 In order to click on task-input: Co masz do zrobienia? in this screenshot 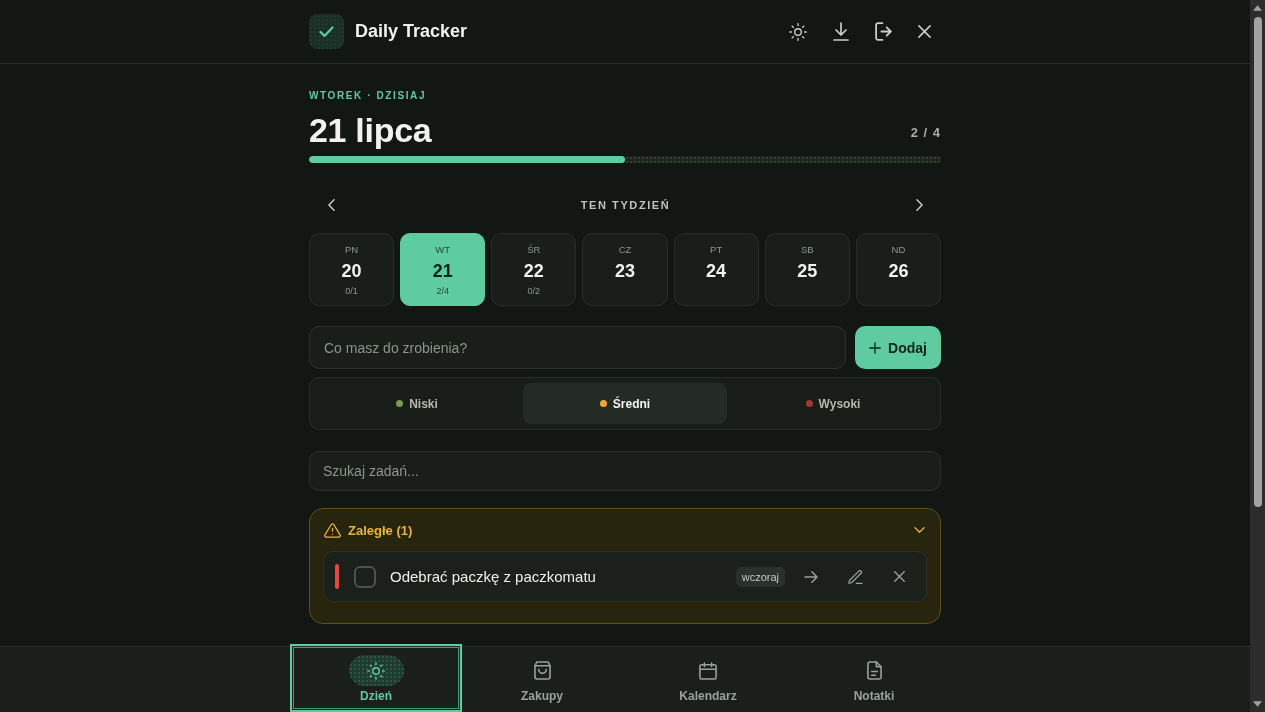, I will do `click(577, 347)`.